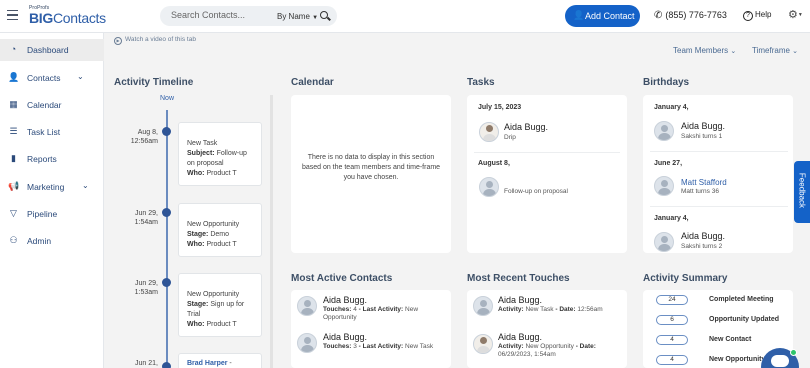 This screenshot has width=810, height=368. What do you see at coordinates (52, 187) in the screenshot?
I see `sidebar-item-marketing: 📢 Marketing ⌄` at bounding box center [52, 187].